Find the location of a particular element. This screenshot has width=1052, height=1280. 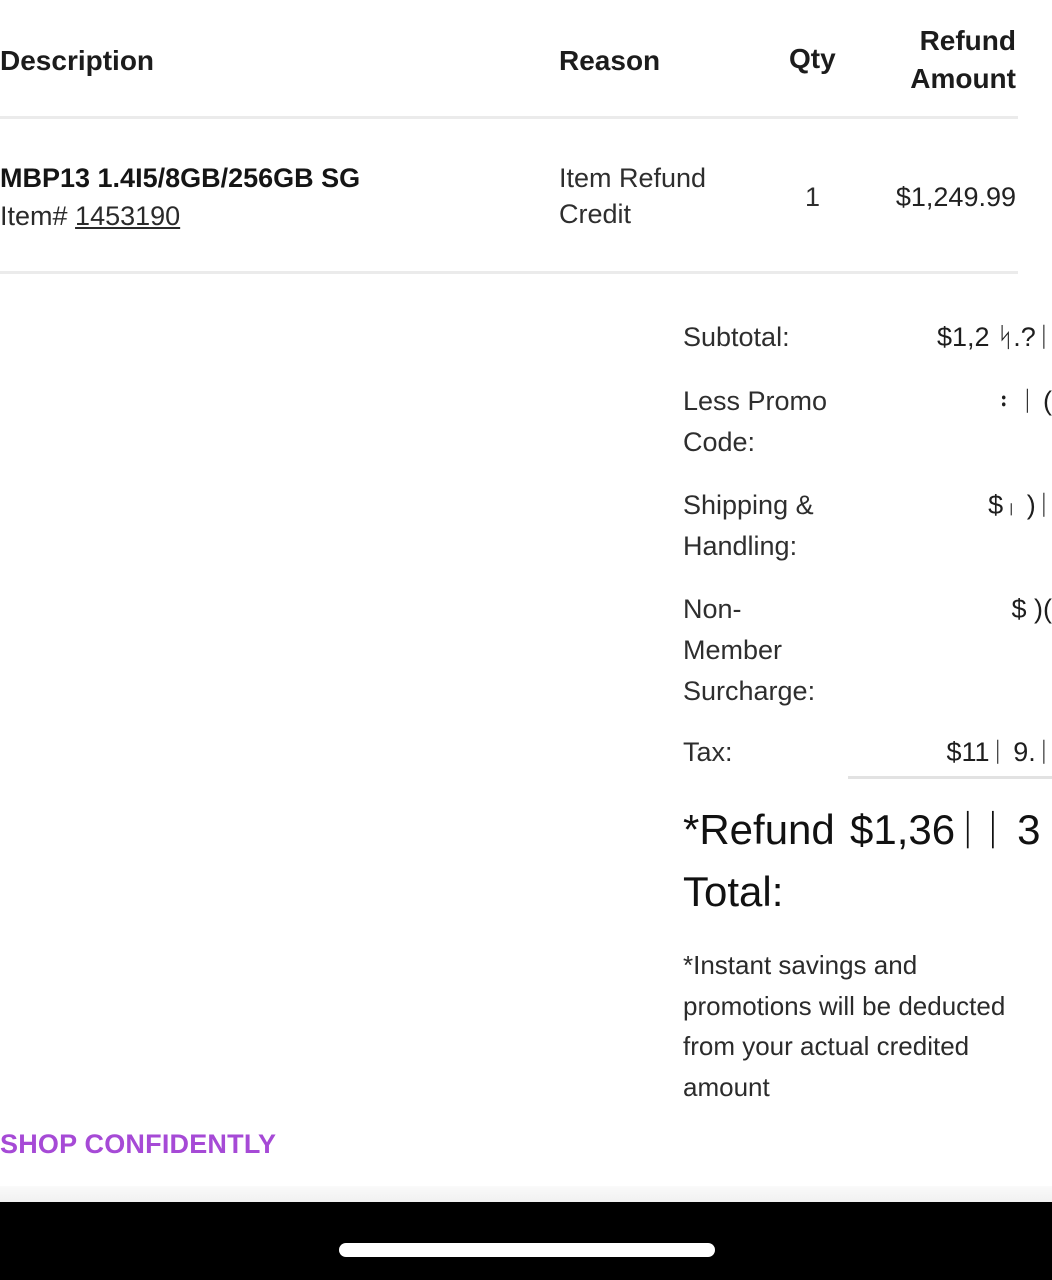

cropped-text-fragment is located at coordinates (526, 1194).